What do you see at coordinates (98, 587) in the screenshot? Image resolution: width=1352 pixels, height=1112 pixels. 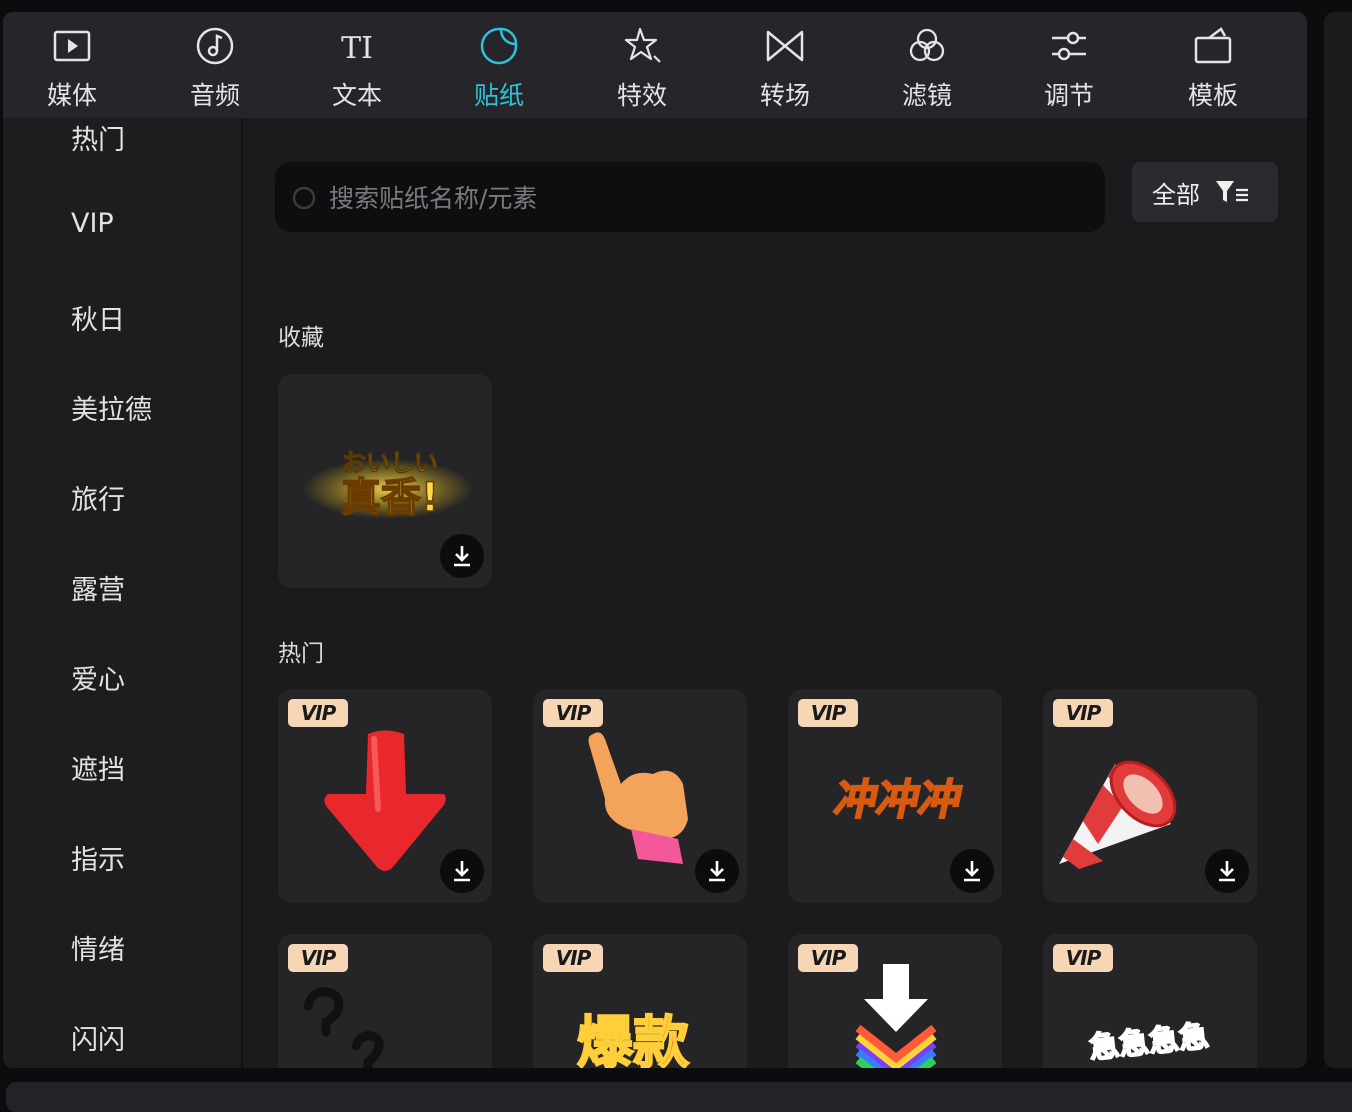 I see `sidebar-item-camping: 露营` at bounding box center [98, 587].